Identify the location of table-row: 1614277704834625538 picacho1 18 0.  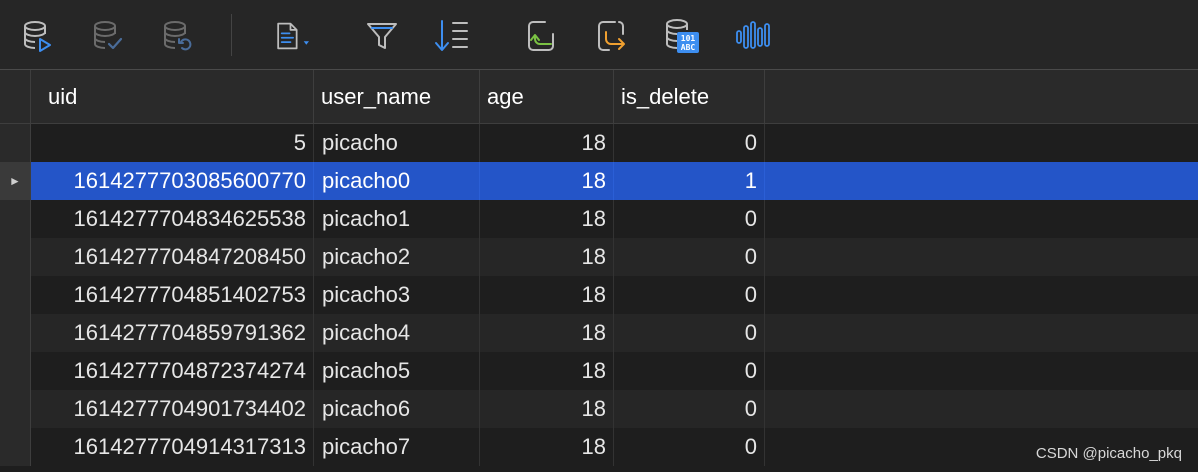
(599, 219).